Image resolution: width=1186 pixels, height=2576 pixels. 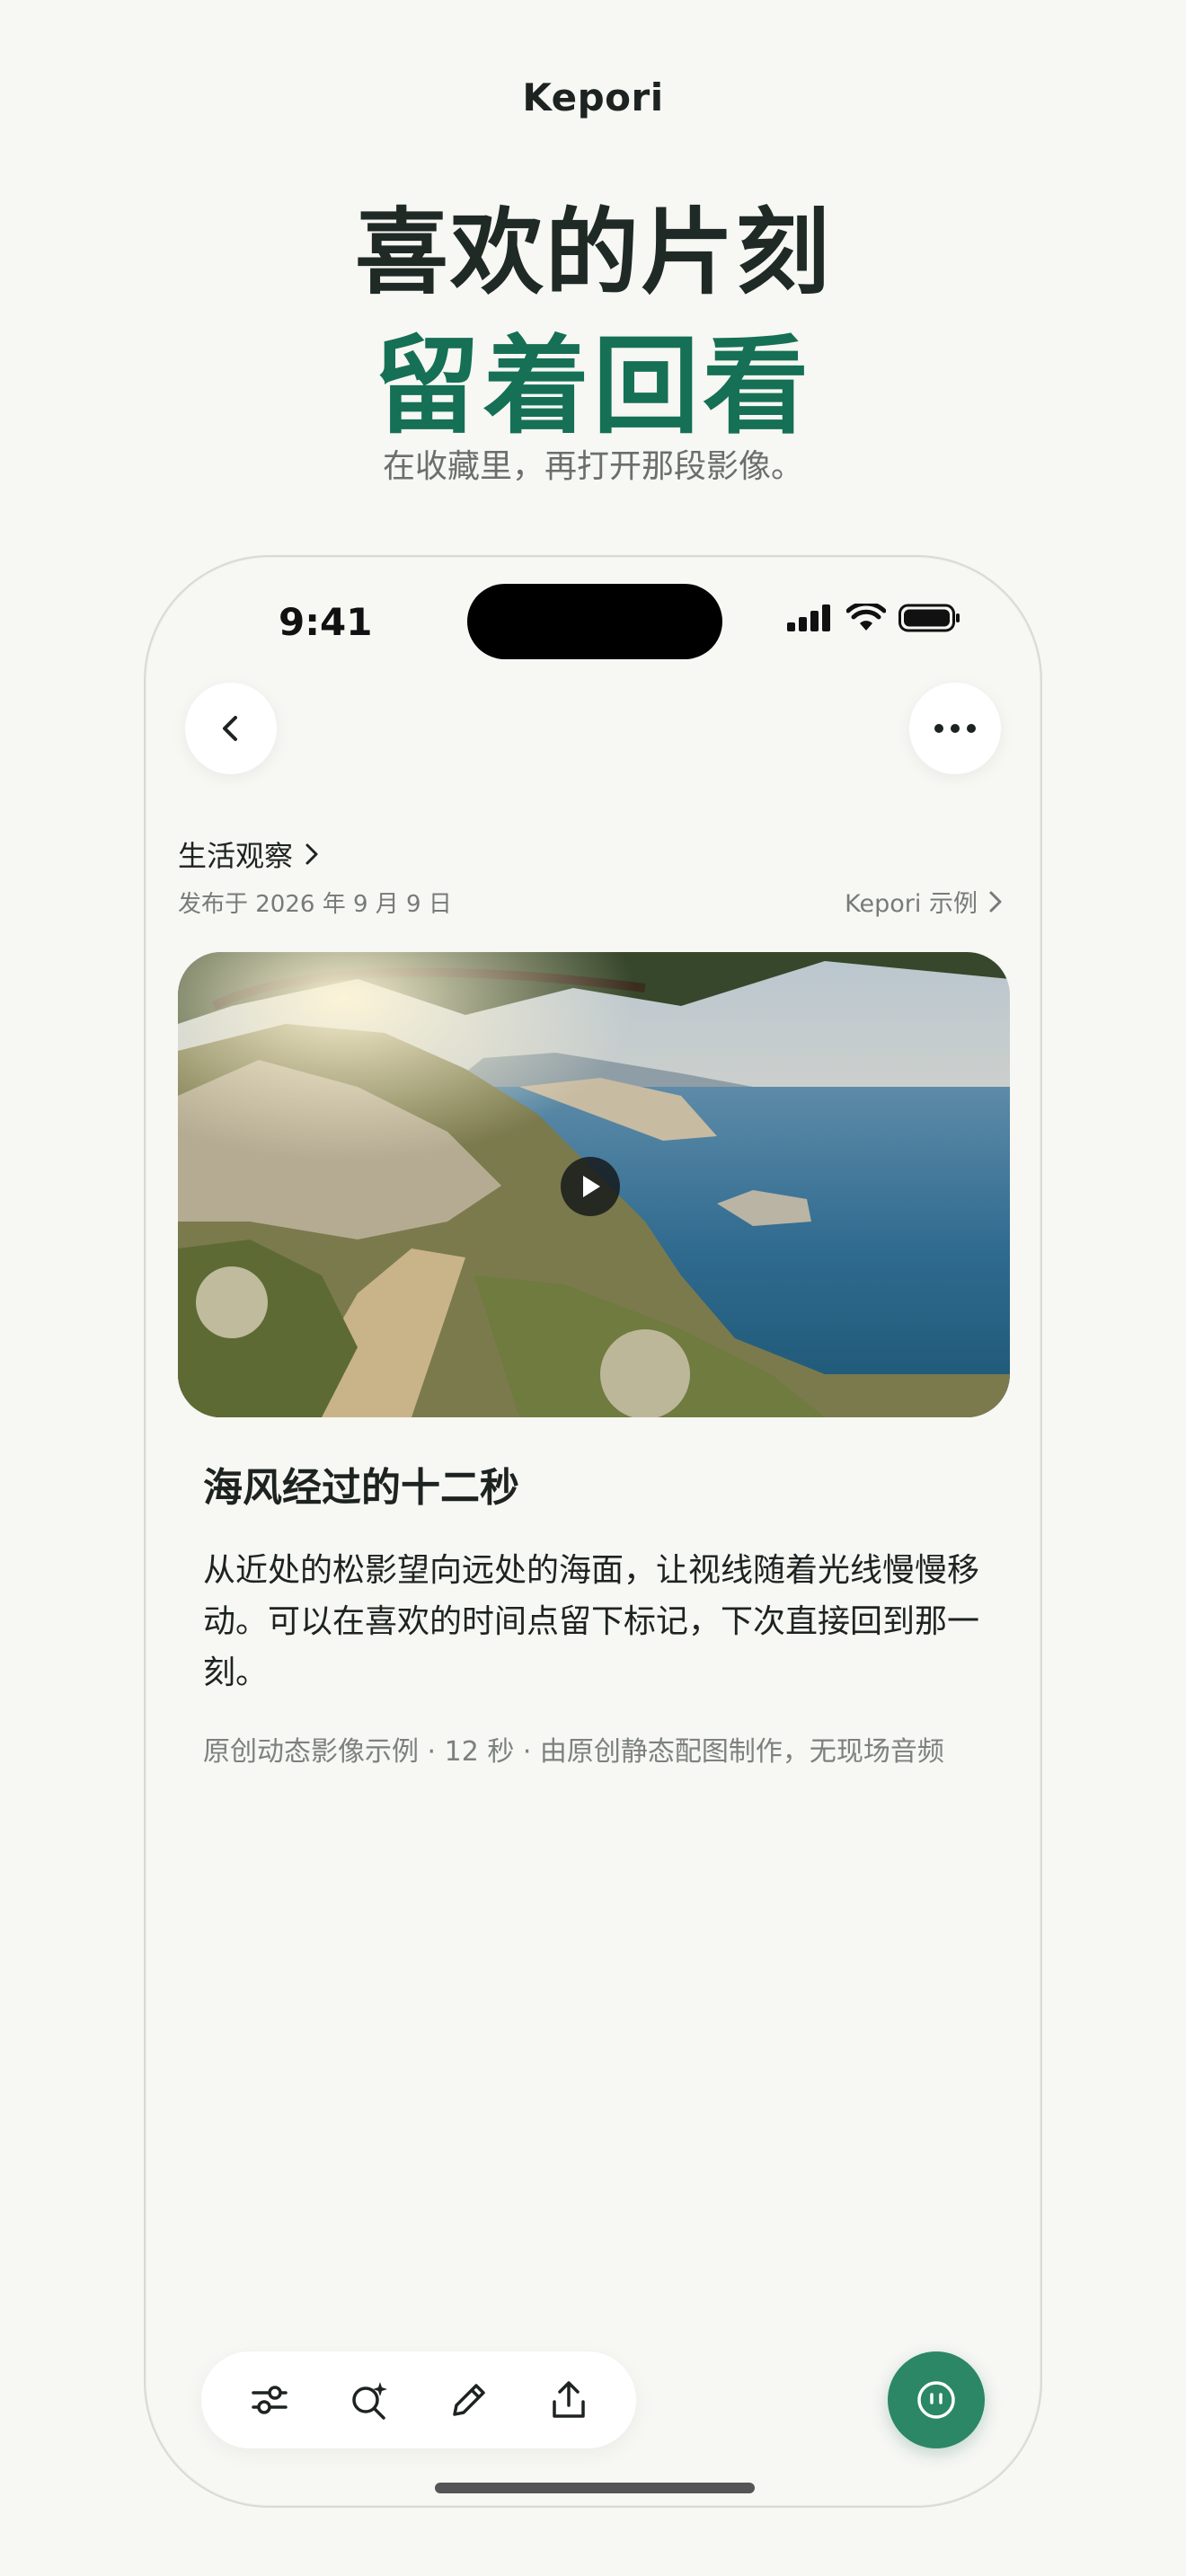 What do you see at coordinates (929, 618) in the screenshot?
I see `battery-icon` at bounding box center [929, 618].